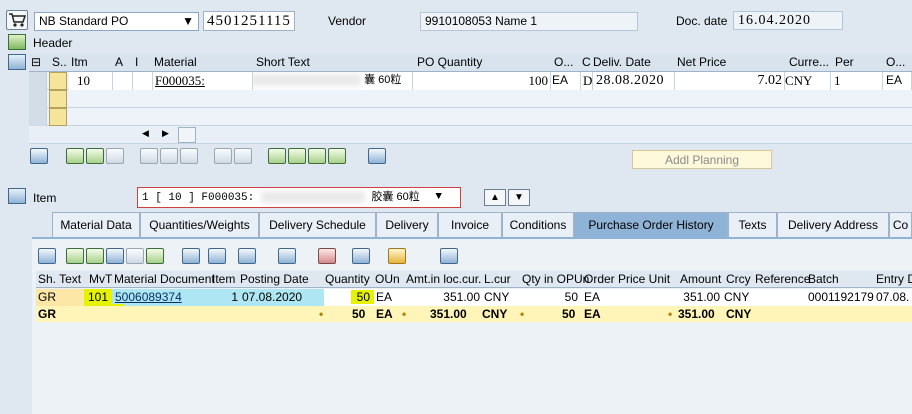  What do you see at coordinates (628, 297) in the screenshot?
I see `opu-cell: EA` at bounding box center [628, 297].